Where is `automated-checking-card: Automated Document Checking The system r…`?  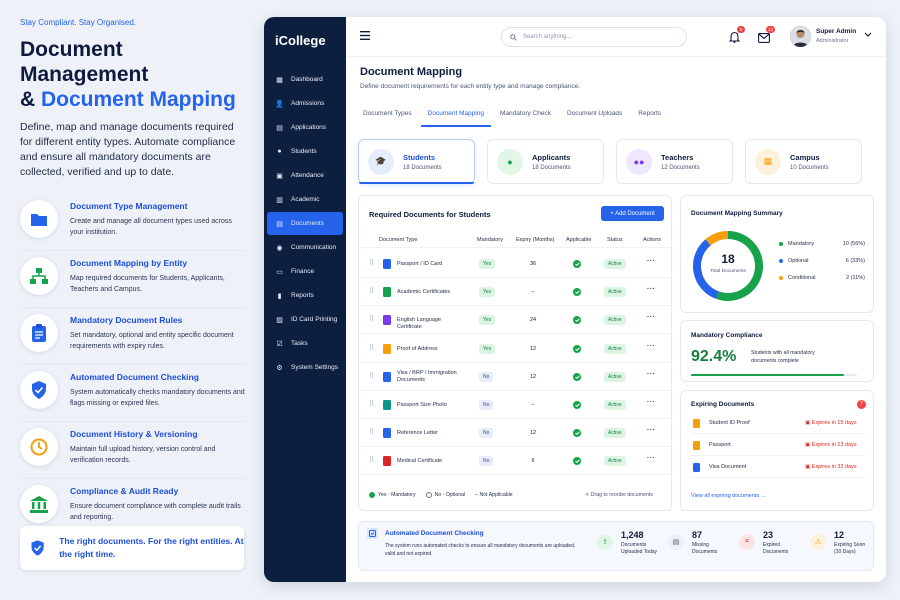 automated-checking-card: Automated Document Checking The system r… is located at coordinates (616, 546).